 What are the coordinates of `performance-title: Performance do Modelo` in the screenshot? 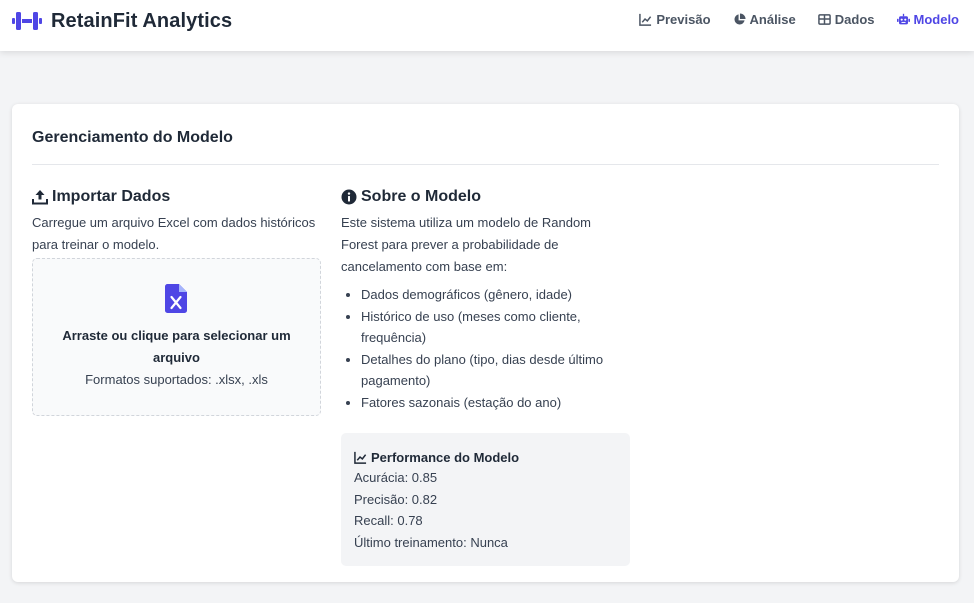 It's located at (445, 457).